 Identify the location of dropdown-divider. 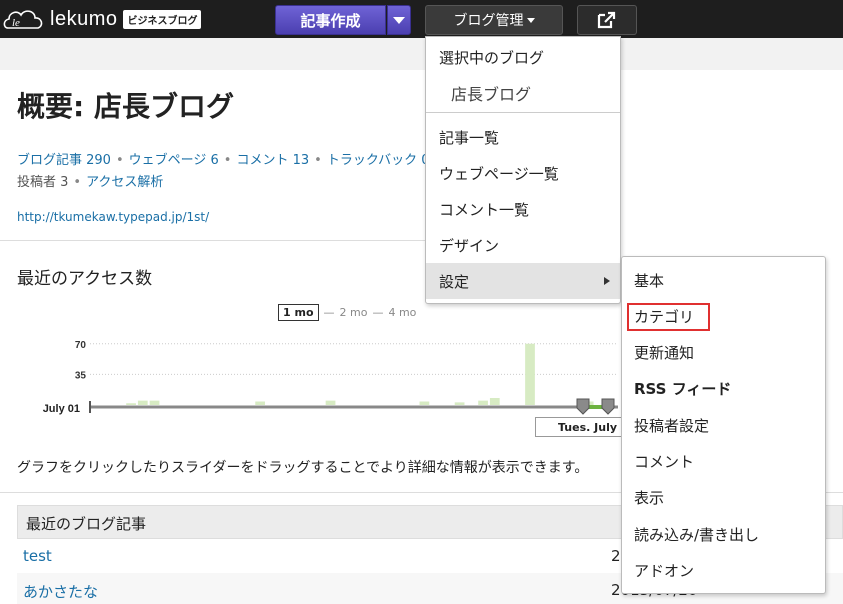
(523, 112).